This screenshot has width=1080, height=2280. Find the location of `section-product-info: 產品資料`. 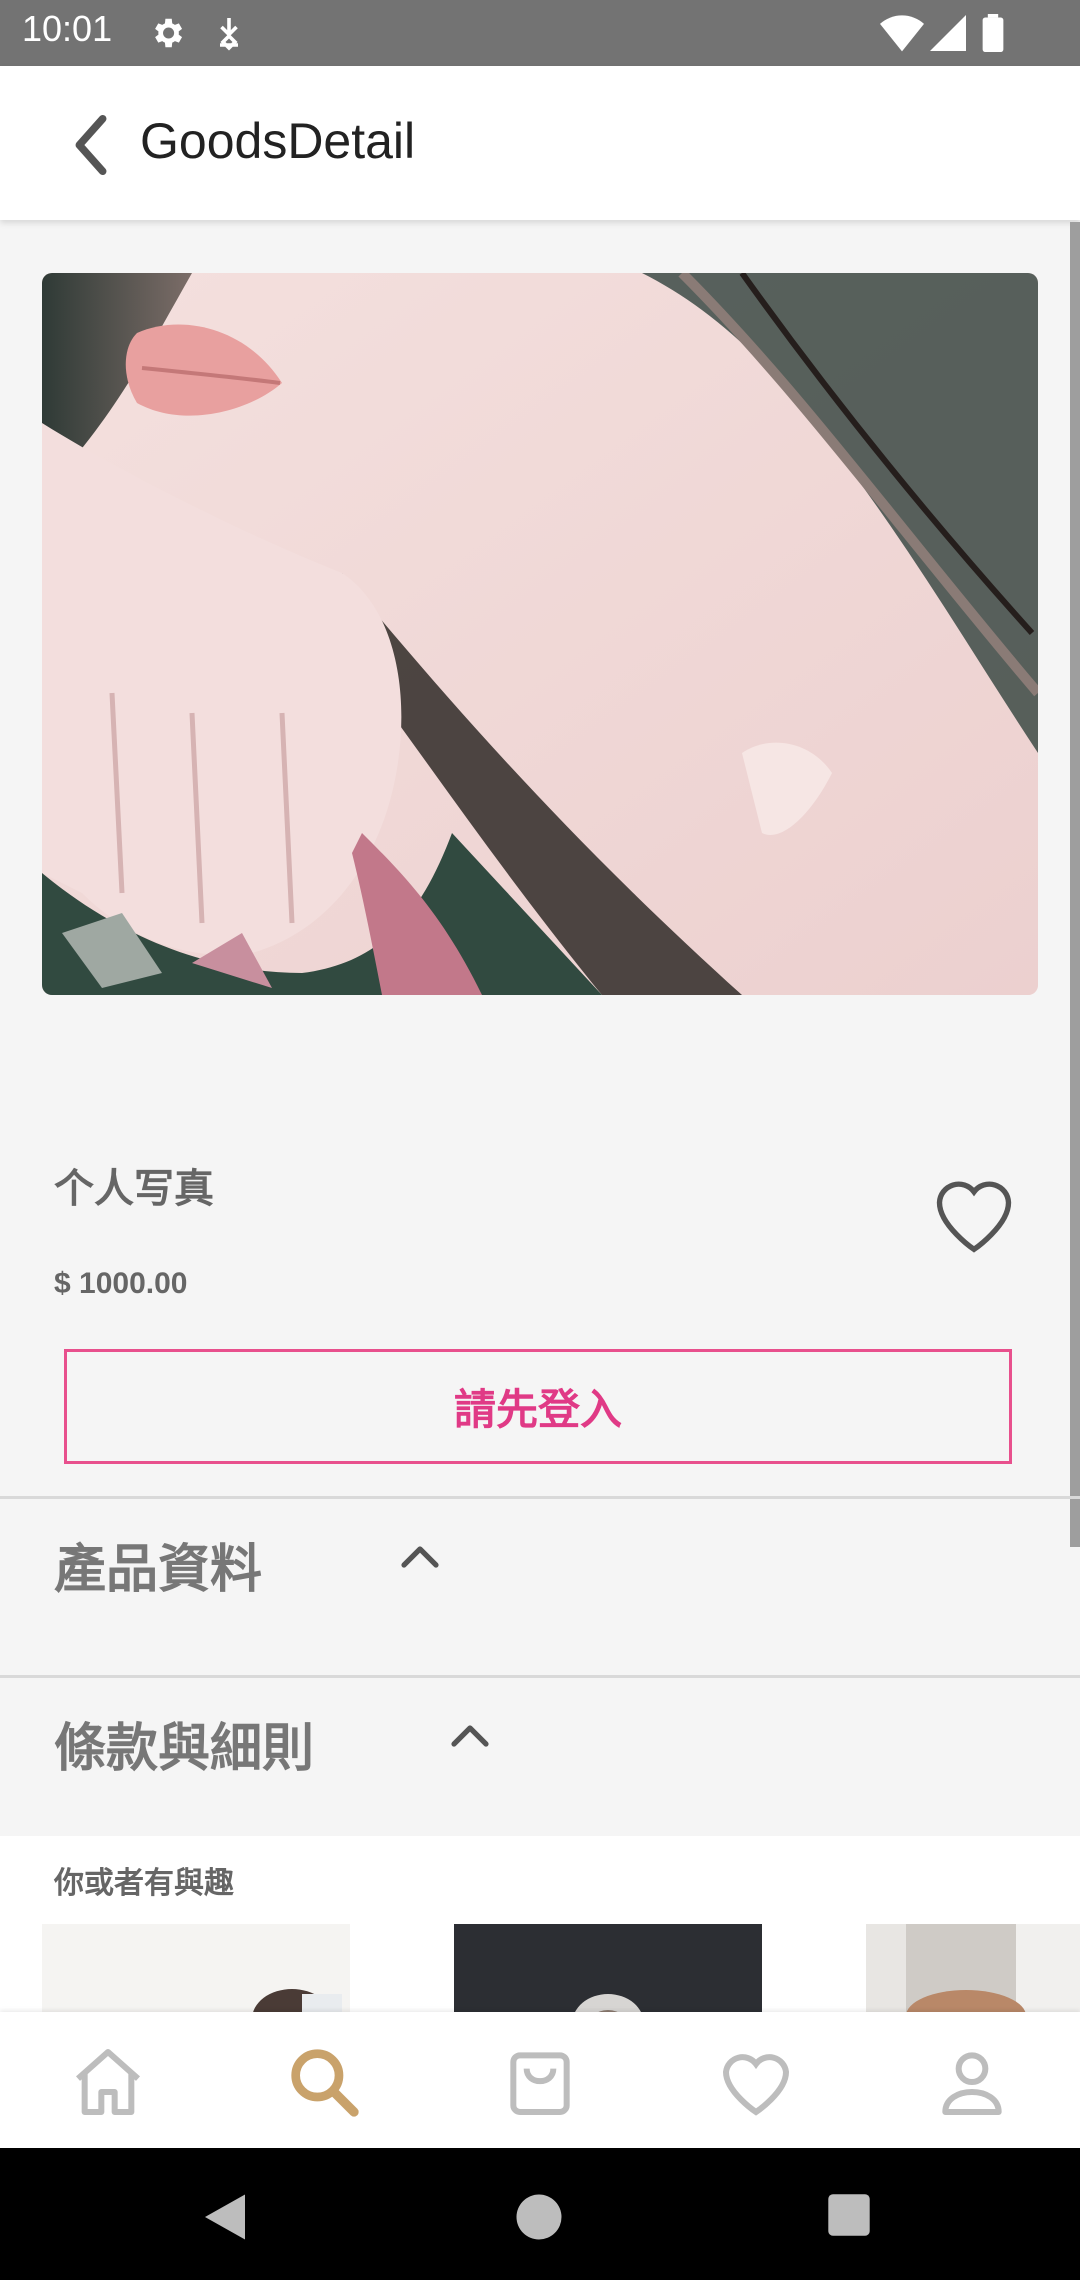

section-product-info: 產品資料 is located at coordinates (540, 1587).